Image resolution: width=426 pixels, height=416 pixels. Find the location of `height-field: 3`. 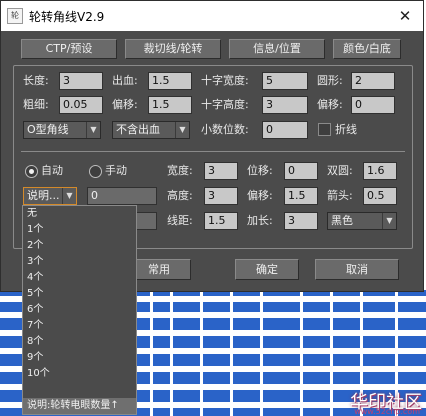

height-field: 3 is located at coordinates (221, 196).